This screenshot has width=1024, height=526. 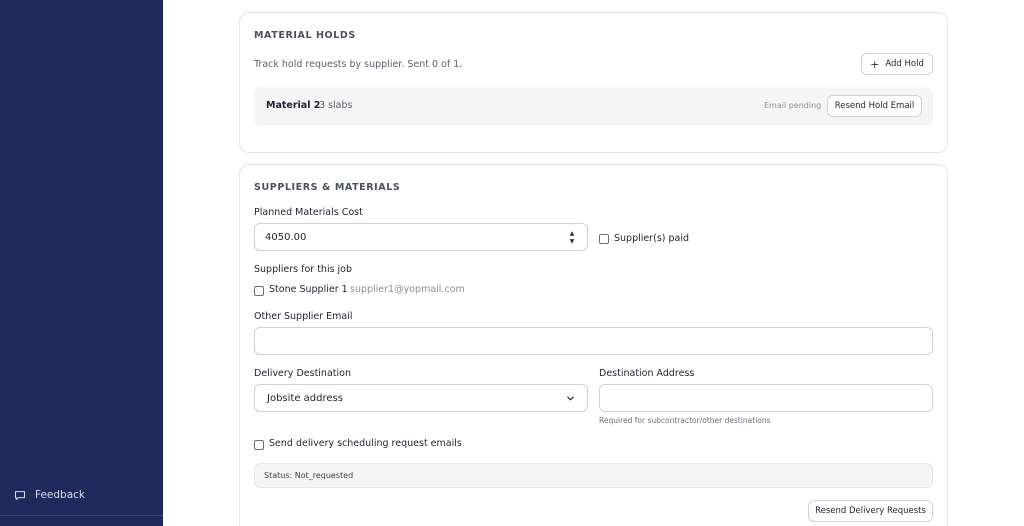 I want to click on delivery-status-box: Status: Not_requested, so click(x=593, y=475).